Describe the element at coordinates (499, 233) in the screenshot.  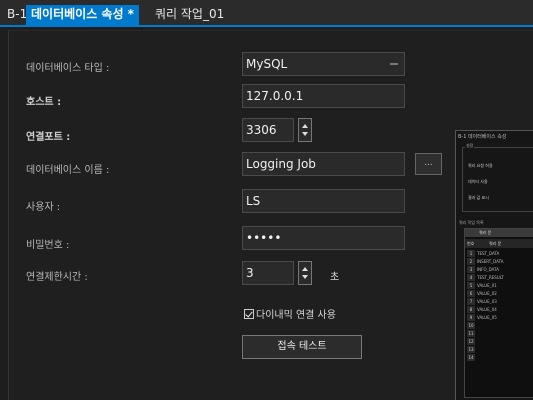
I see `thumbnail-table-header: 쿼리 문` at that location.